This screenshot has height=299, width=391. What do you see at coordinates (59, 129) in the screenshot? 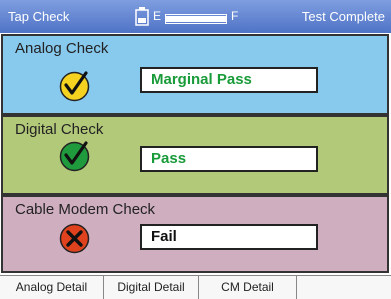
I see `digital-check-heading: Digital Check` at bounding box center [59, 129].